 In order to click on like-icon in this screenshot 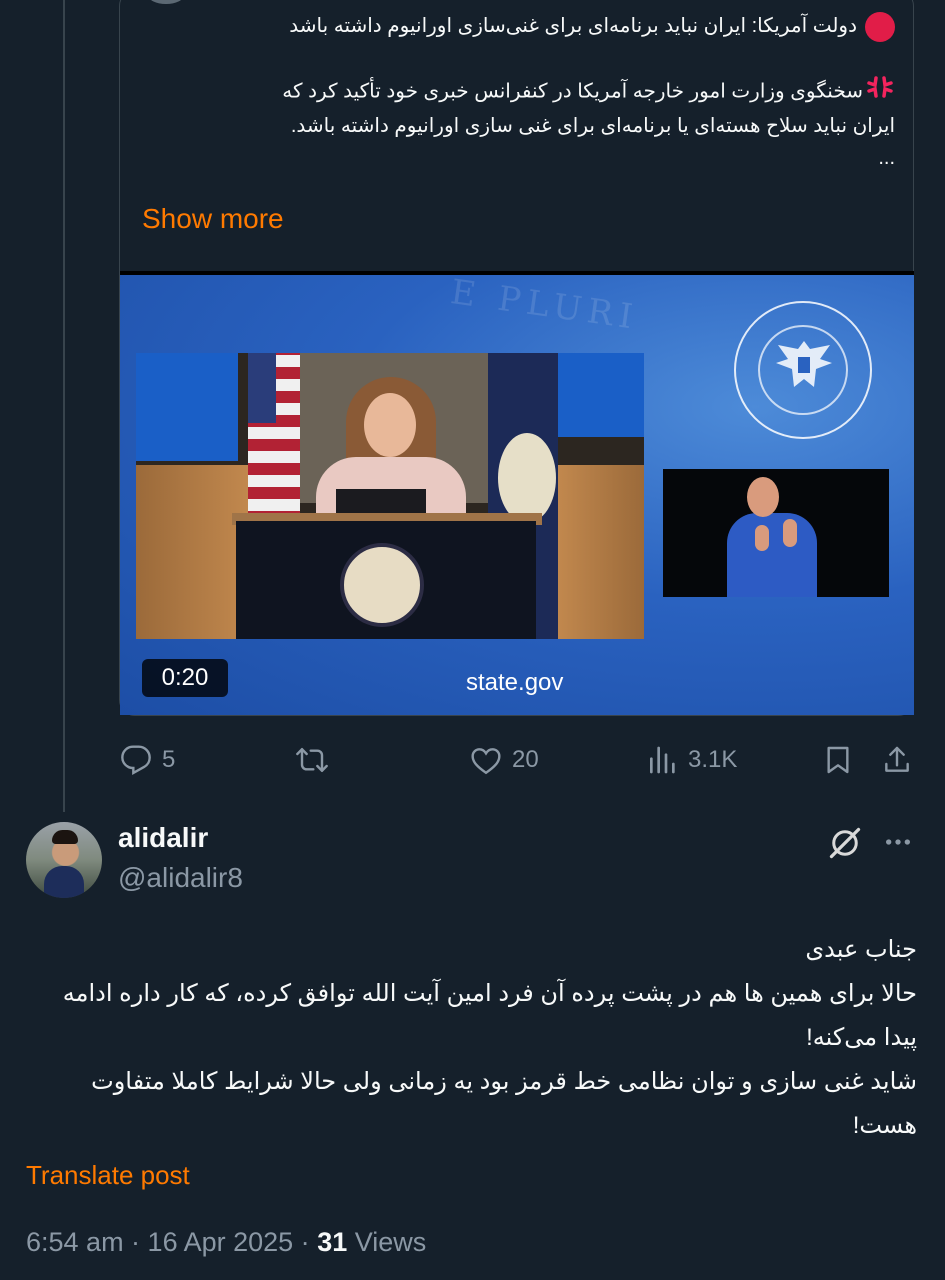, I will do `click(486, 761)`.